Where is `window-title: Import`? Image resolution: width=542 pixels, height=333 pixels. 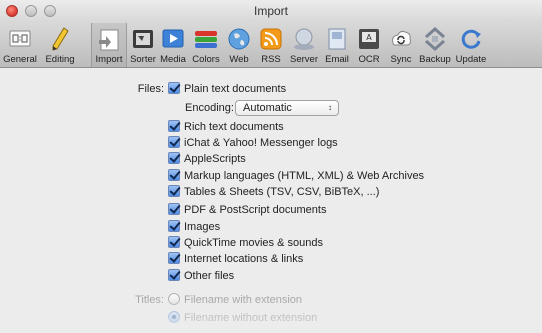
window-title: Import is located at coordinates (270, 11).